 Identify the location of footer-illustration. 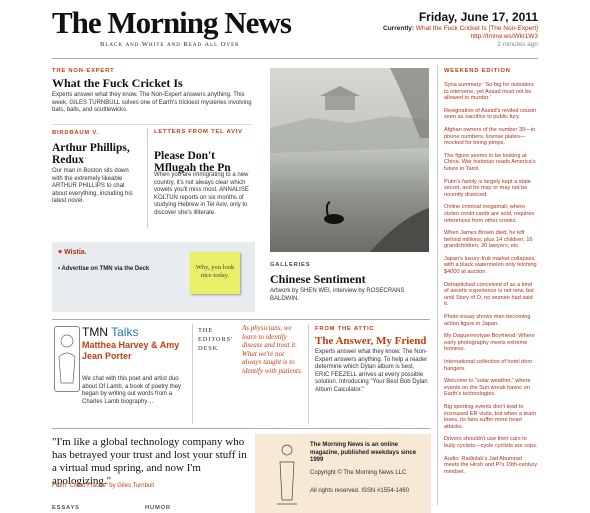
(287, 474).